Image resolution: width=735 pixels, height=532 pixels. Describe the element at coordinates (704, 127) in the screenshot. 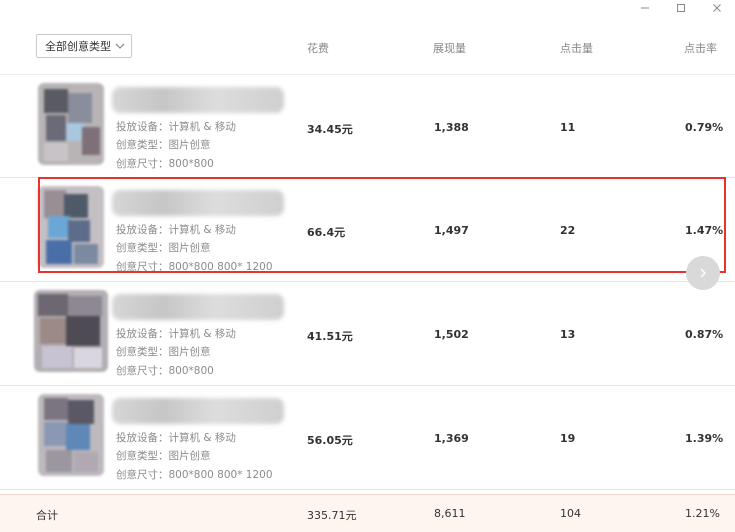

I see `ctr-value: 0.79%` at that location.